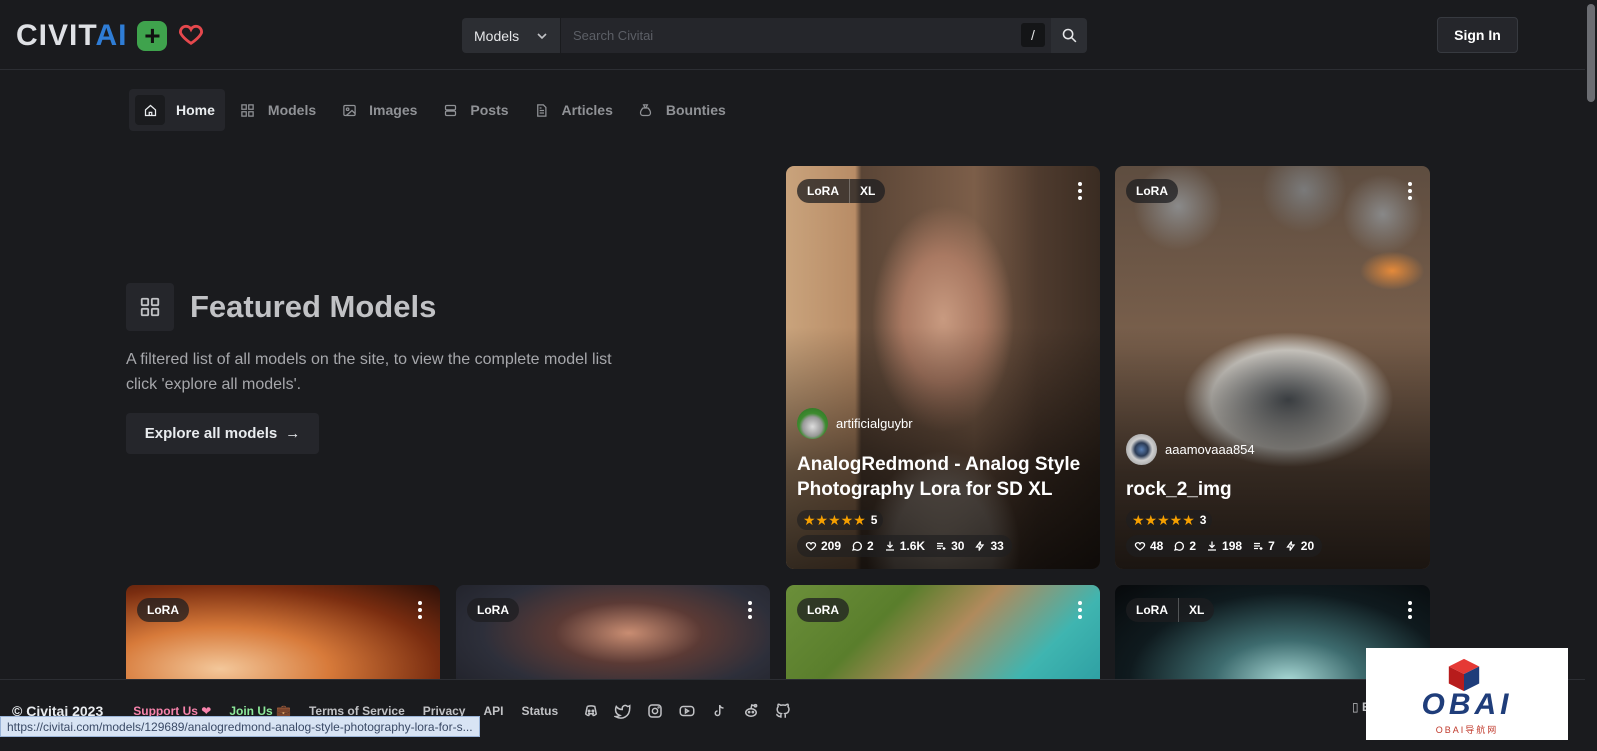  What do you see at coordinates (72, 35) in the screenshot?
I see `logo-wordmark: CIVITAI` at bounding box center [72, 35].